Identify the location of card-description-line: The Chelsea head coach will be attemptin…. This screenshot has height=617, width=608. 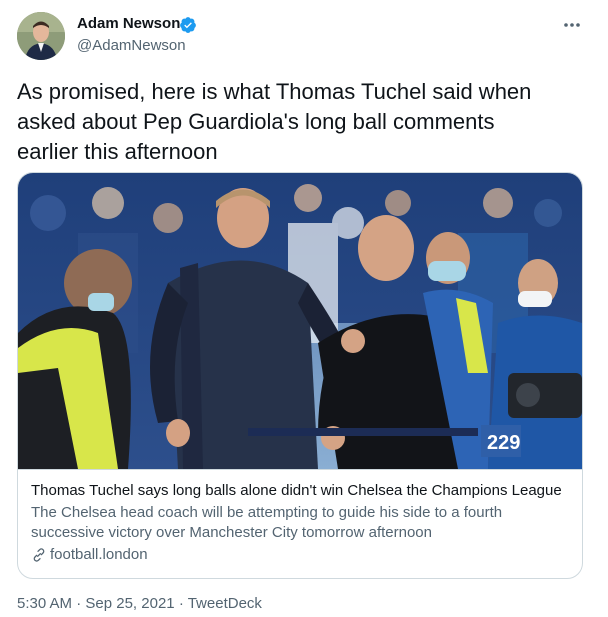
(267, 512).